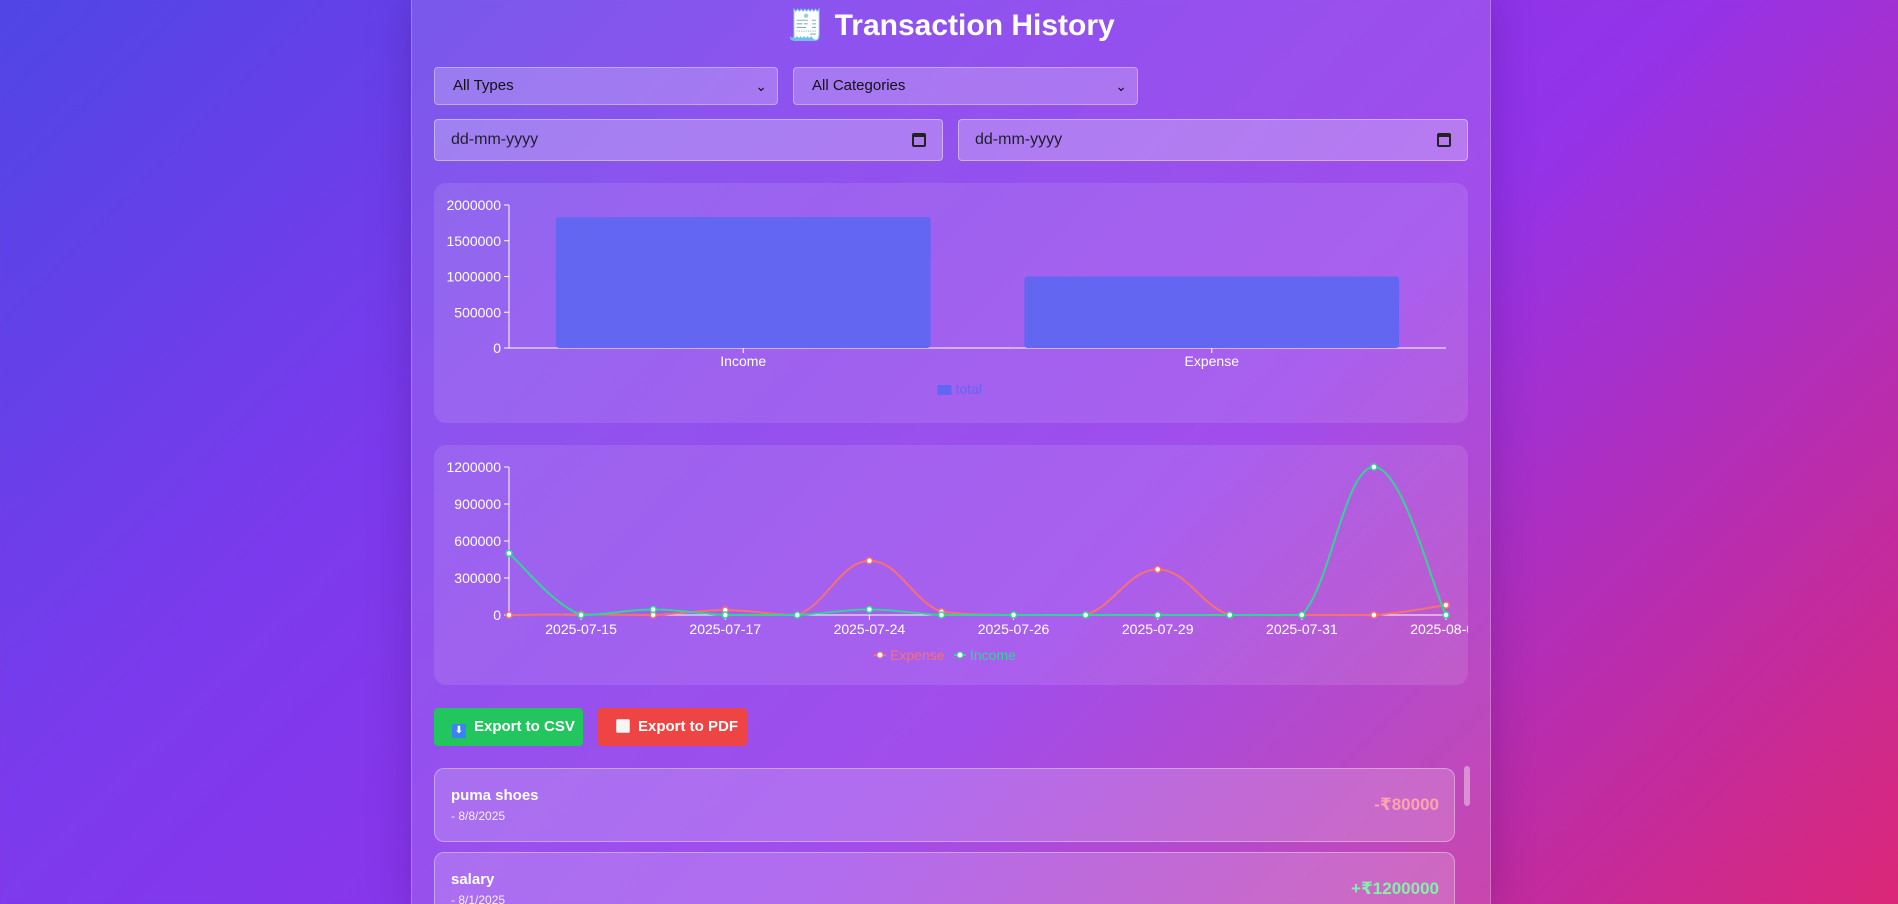 This screenshot has height=904, width=1898. I want to click on x-tick-label: 2025-07-29, so click(1158, 629).